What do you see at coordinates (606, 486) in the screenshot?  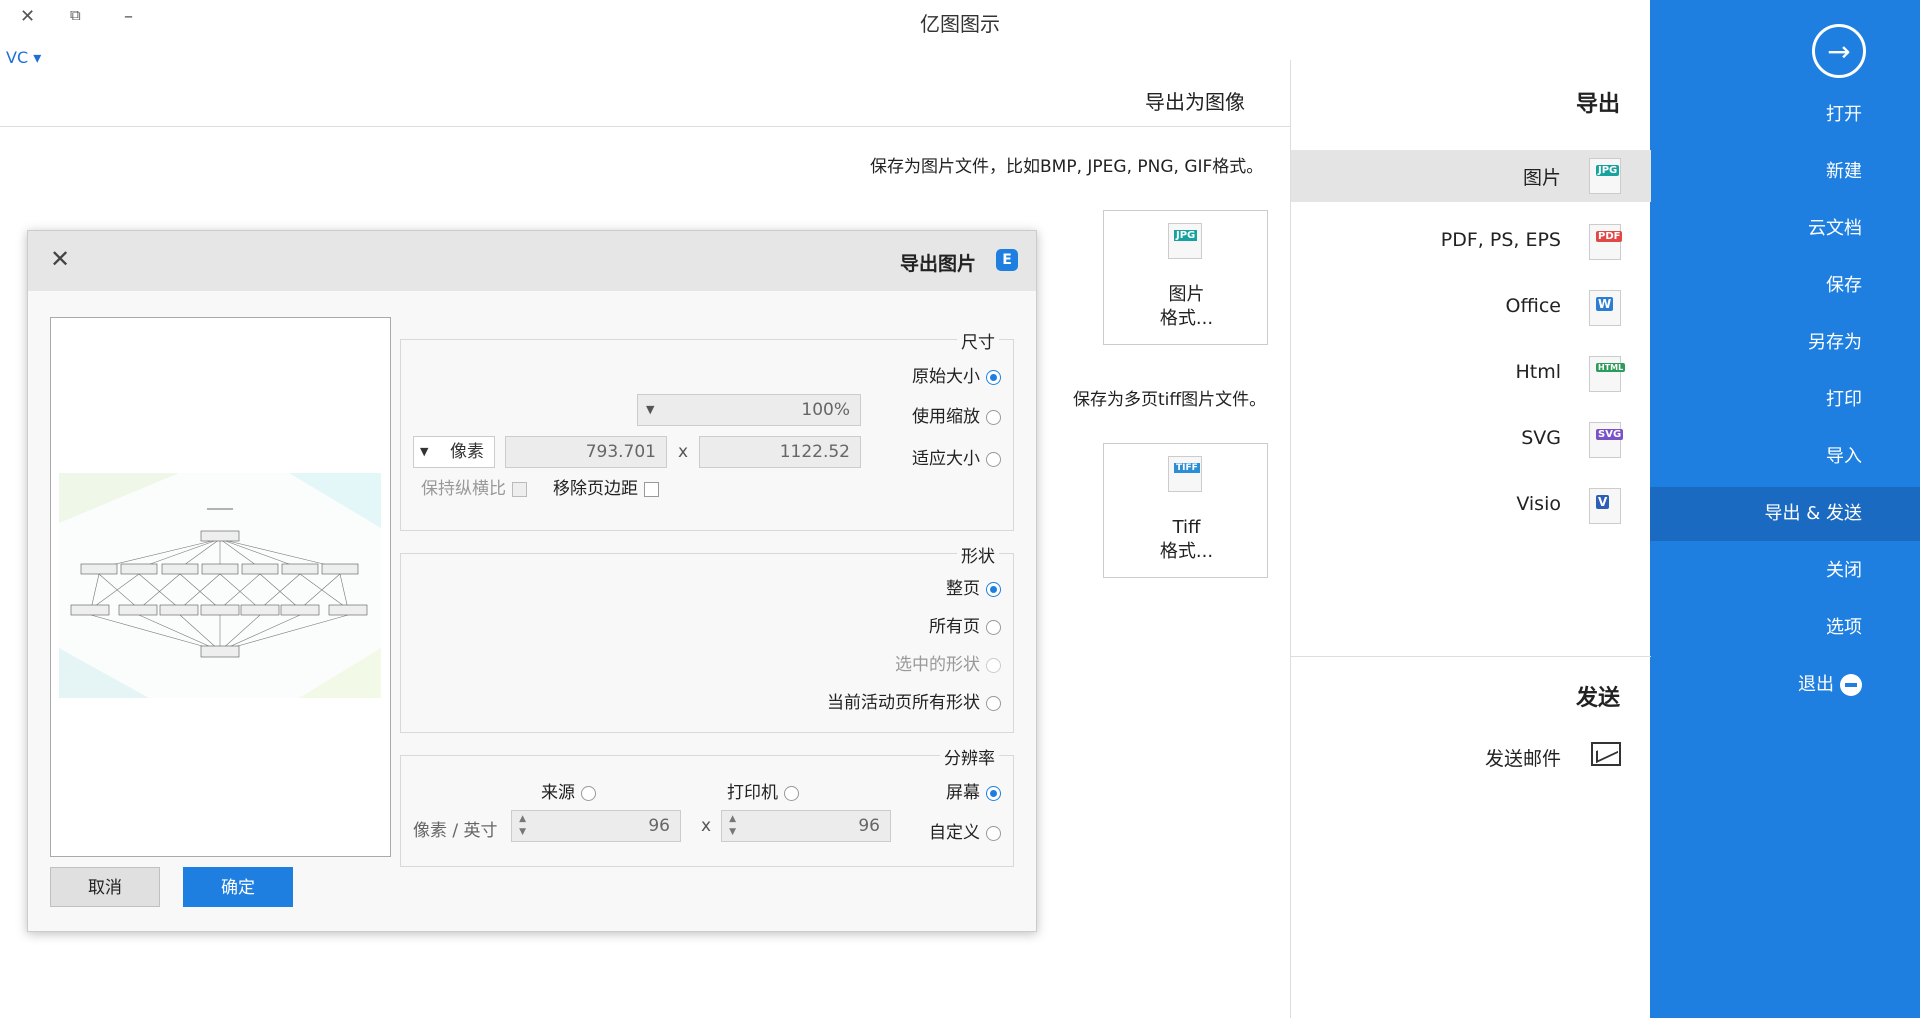 I see `checkbox-remove-margin: 移除页边距` at bounding box center [606, 486].